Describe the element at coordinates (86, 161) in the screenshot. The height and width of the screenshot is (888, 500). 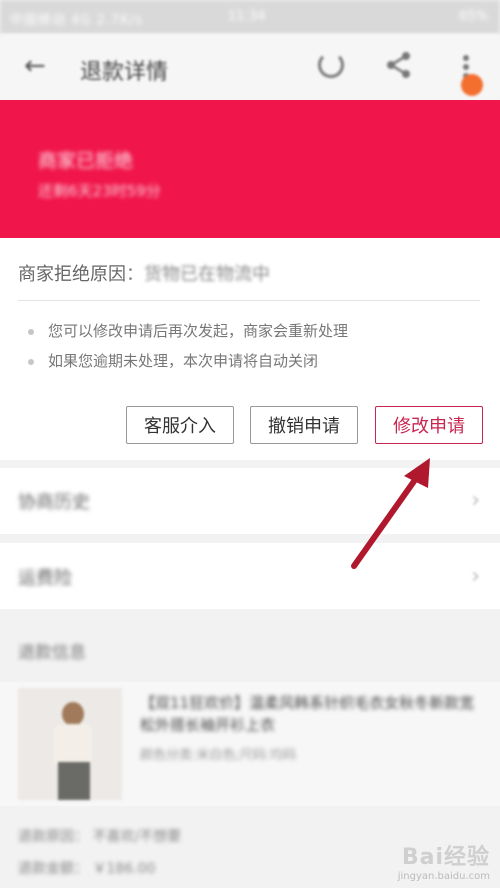
I see `banner-title: 商家已拒绝` at that location.